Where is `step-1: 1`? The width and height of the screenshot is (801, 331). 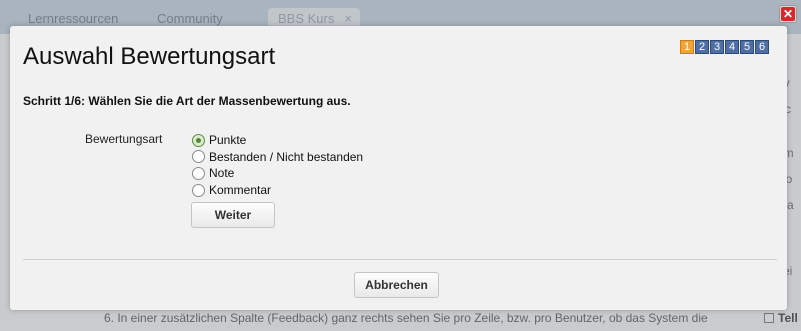
step-1: 1 is located at coordinates (687, 47).